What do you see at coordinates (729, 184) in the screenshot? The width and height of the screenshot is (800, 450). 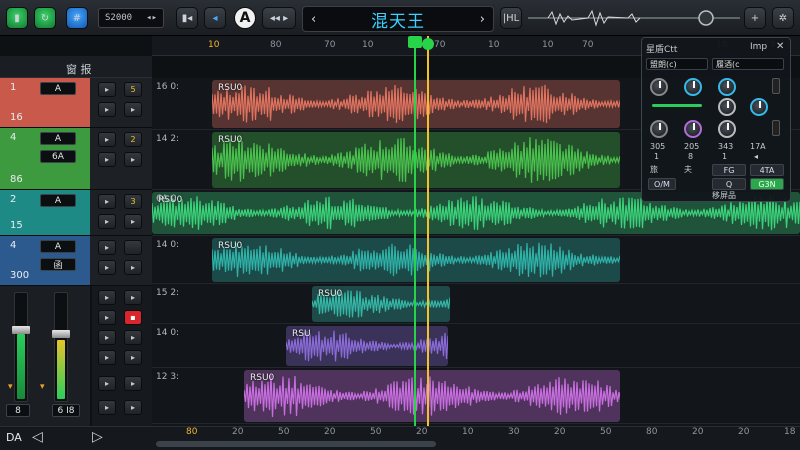 I see `plugin-button: Q` at bounding box center [729, 184].